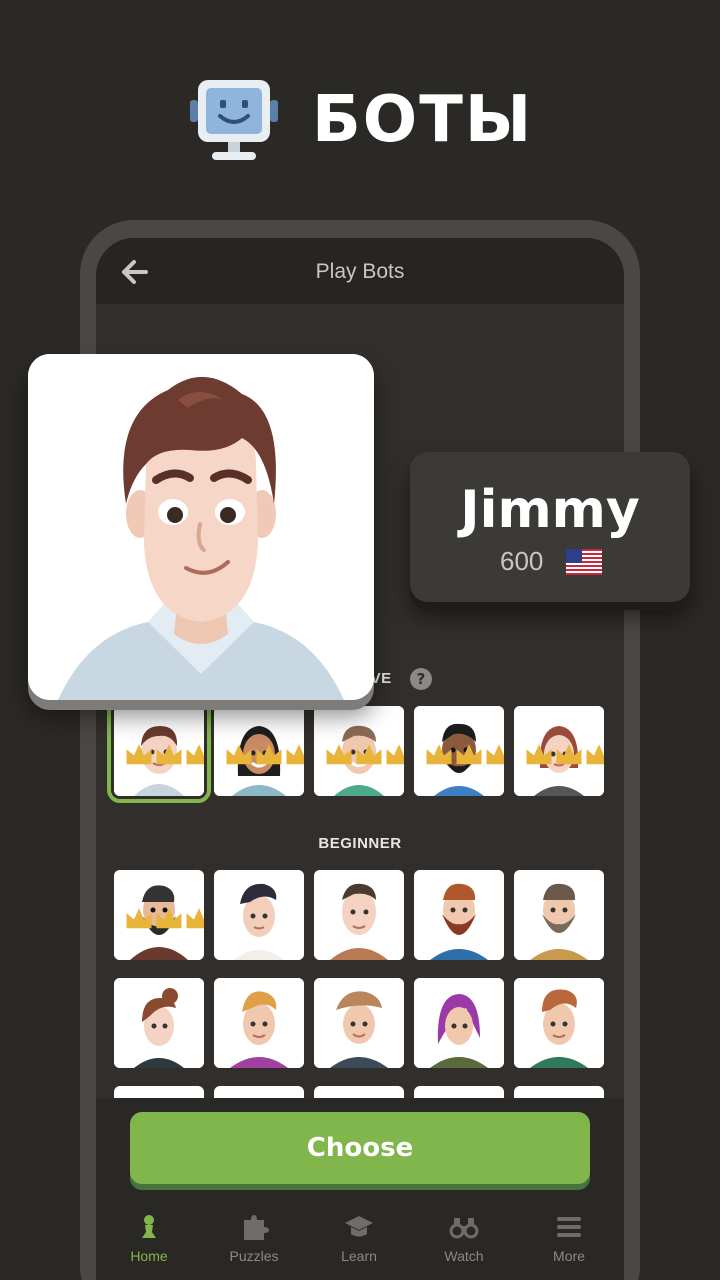 Image resolution: width=720 pixels, height=1280 pixels. What do you see at coordinates (421, 679) in the screenshot?
I see `help-icon: ?` at bounding box center [421, 679].